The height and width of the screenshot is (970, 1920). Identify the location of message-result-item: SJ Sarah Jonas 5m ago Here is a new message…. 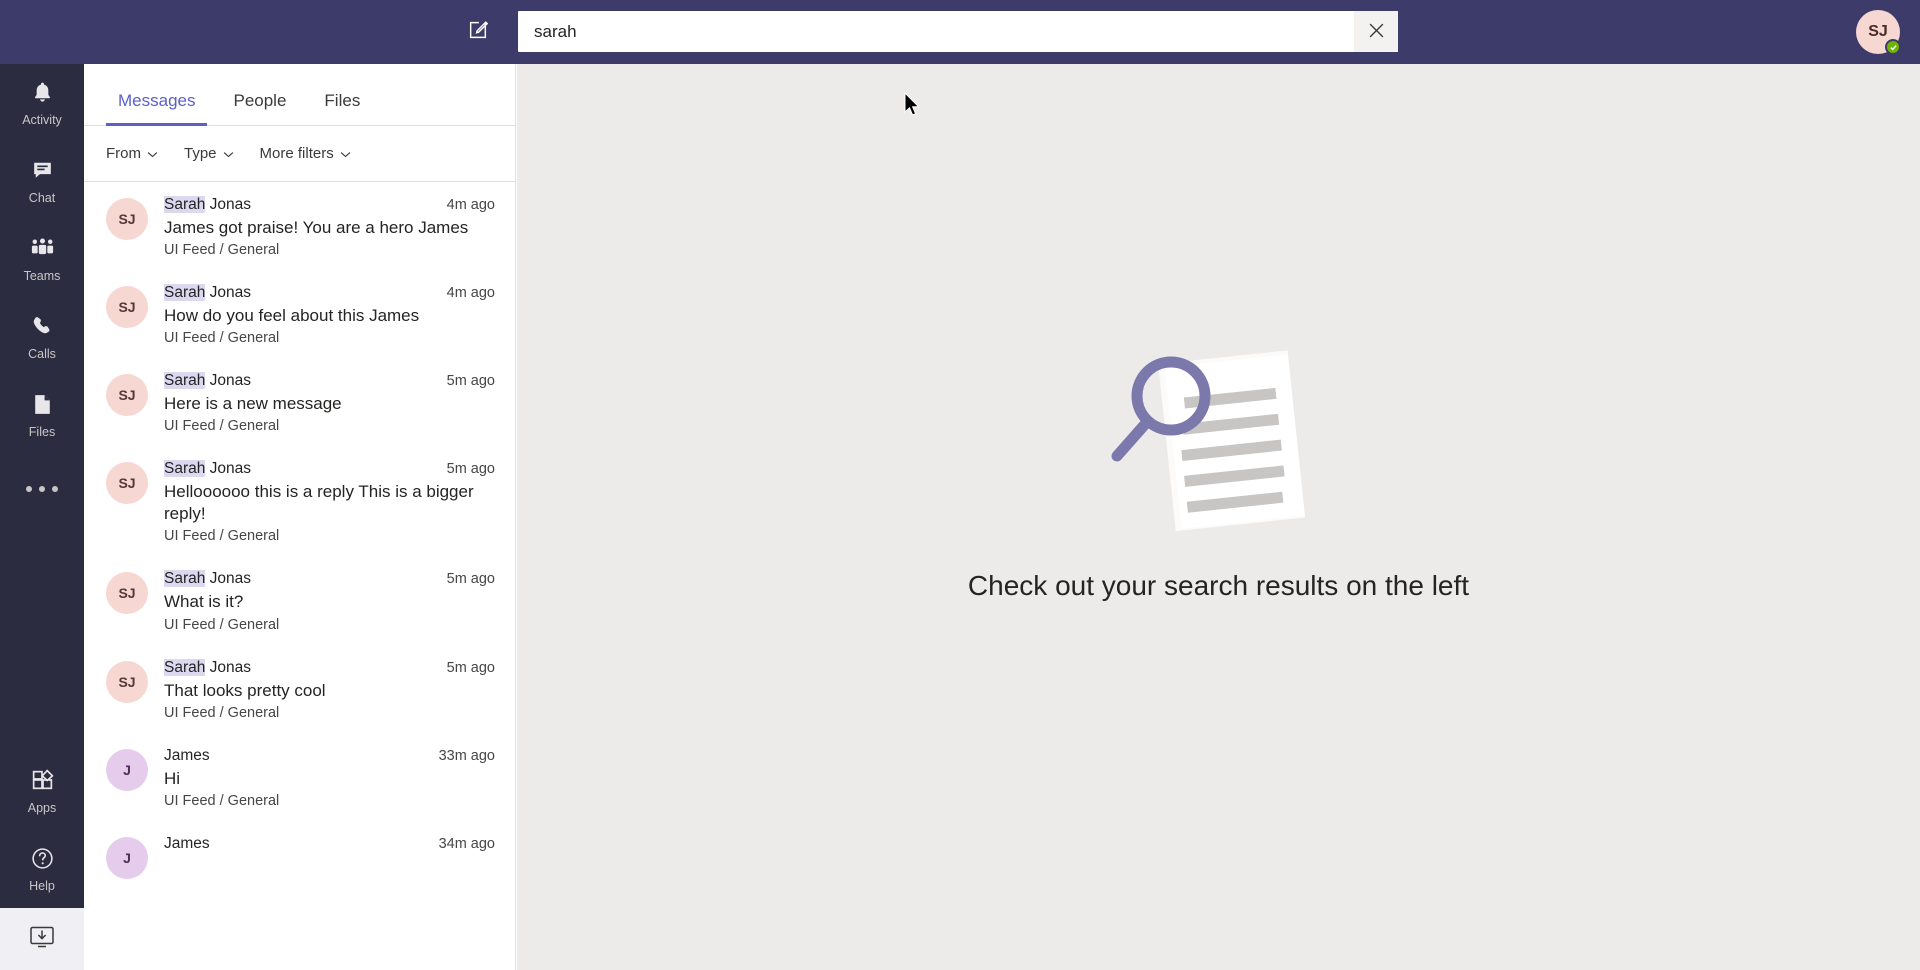
(299, 402).